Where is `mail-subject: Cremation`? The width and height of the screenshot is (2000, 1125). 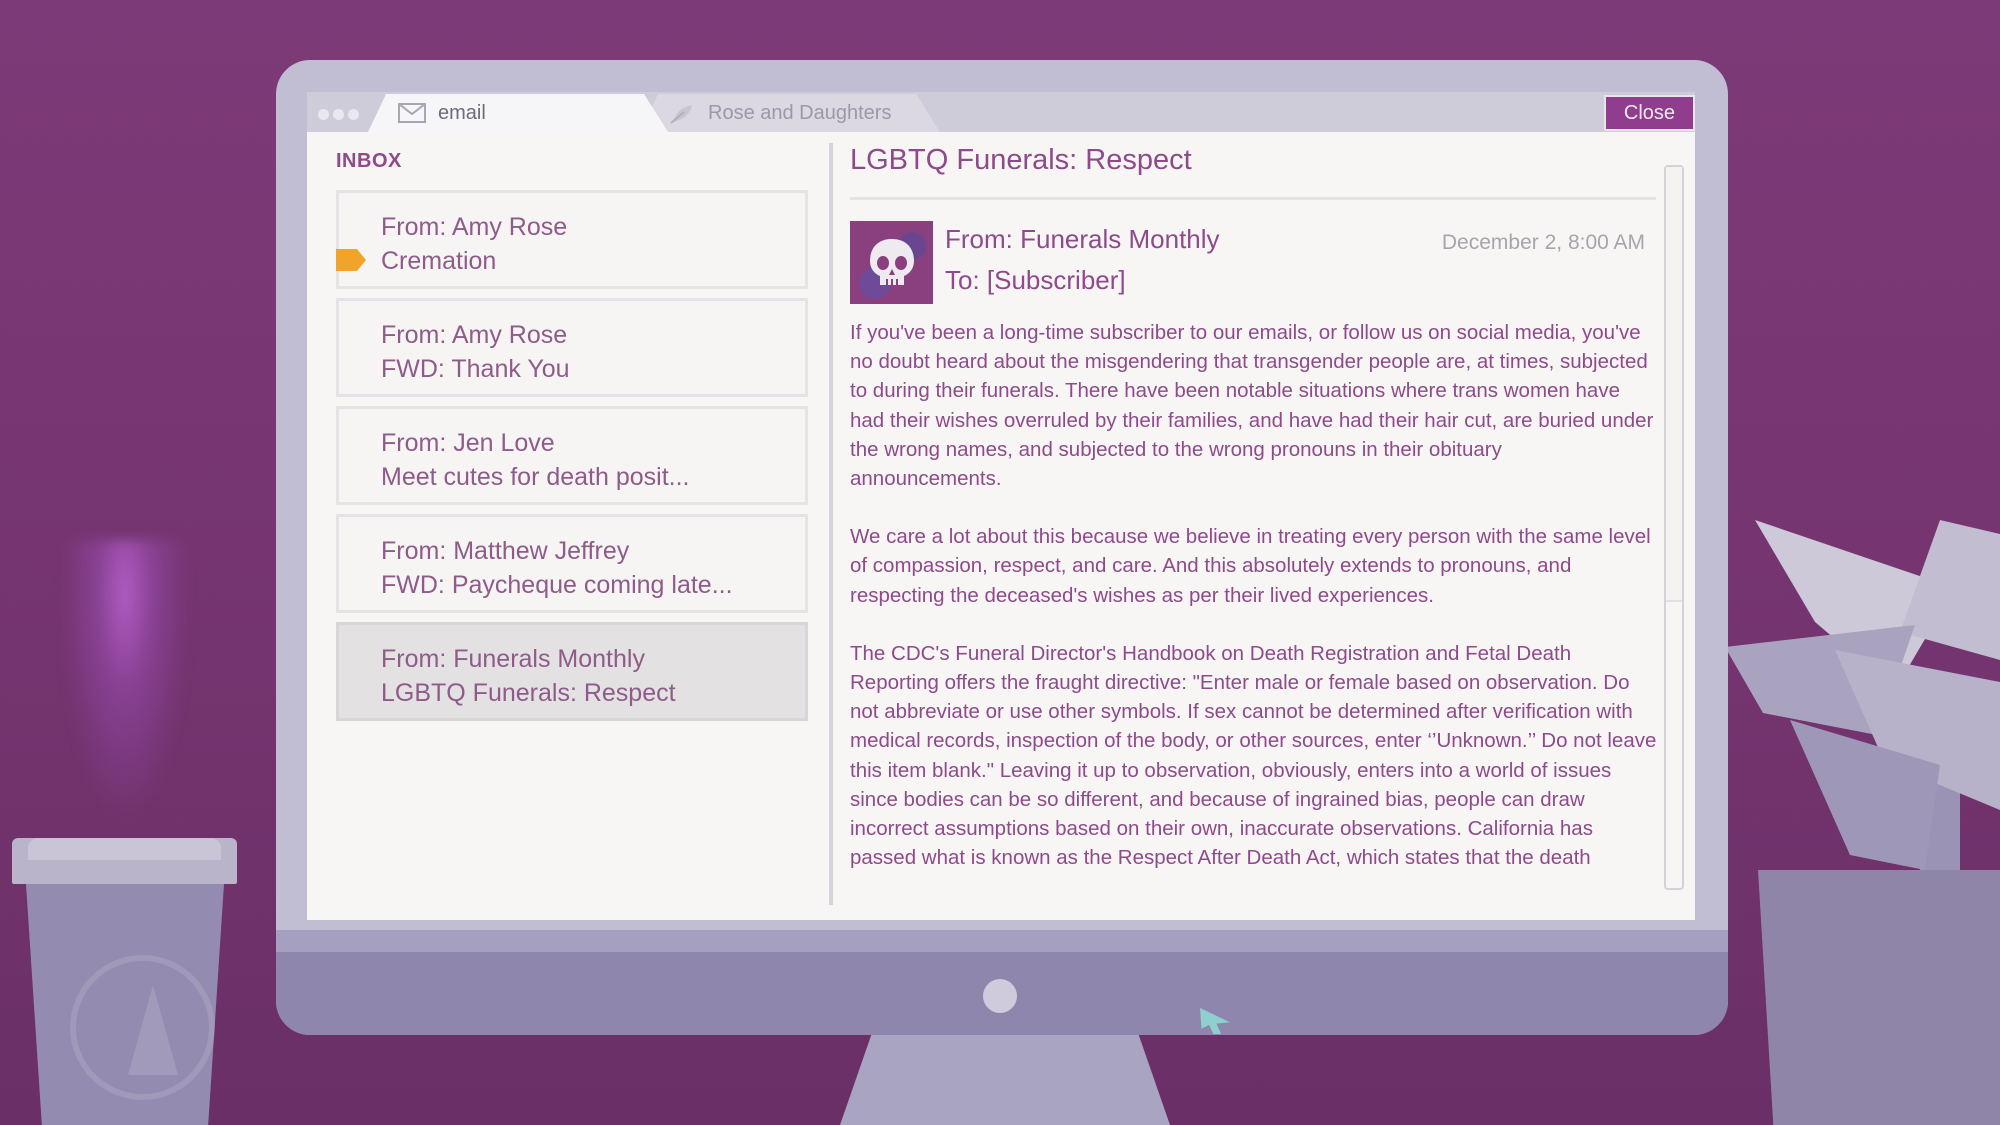
mail-subject: Cremation is located at coordinates (439, 261).